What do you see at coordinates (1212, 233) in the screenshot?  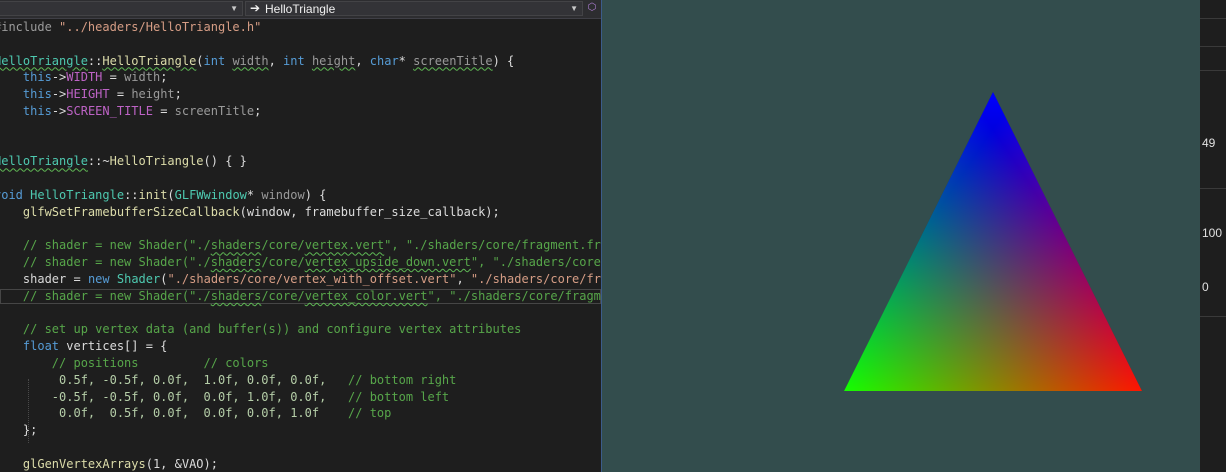 I see `side-value: 100` at bounding box center [1212, 233].